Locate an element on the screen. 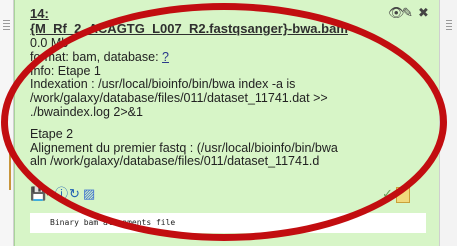 Image resolution: width=457 pixels, height=246 pixels. left-panel-accent is located at coordinates (10, 170).